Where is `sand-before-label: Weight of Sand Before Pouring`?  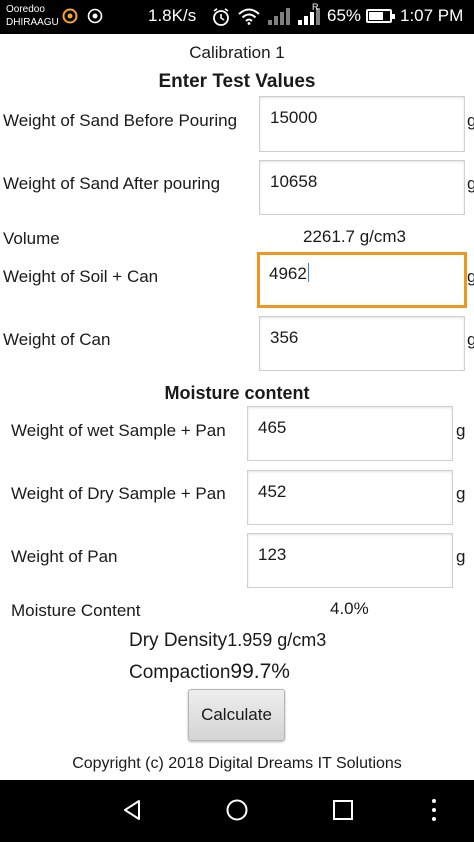
sand-before-label: Weight of Sand Before Pouring is located at coordinates (120, 120).